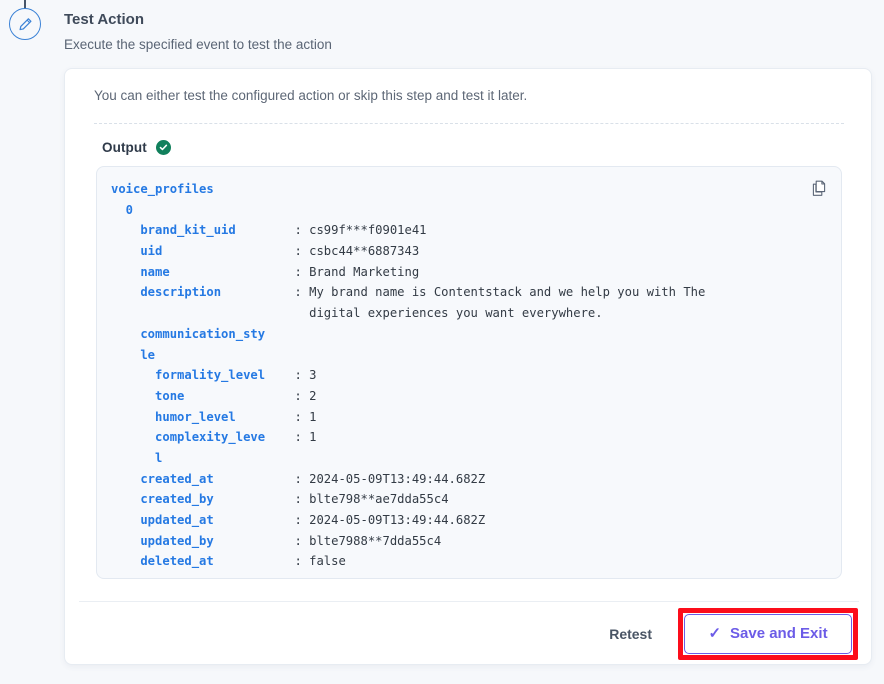 The height and width of the screenshot is (684, 884). What do you see at coordinates (279, 561) in the screenshot?
I see `code-value: : false` at bounding box center [279, 561].